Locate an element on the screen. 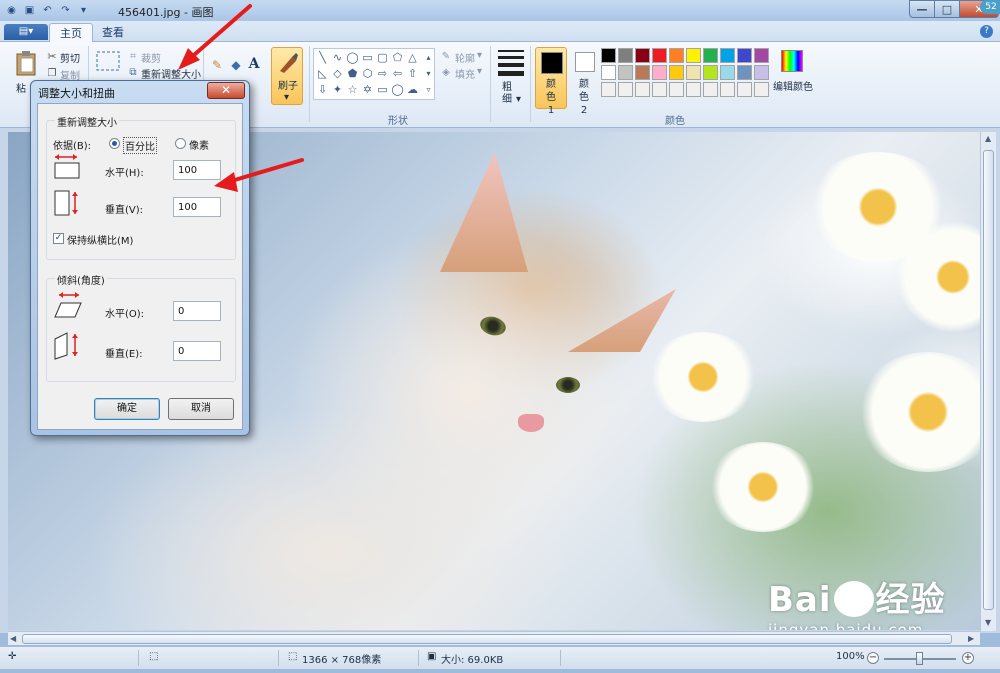  vertical-scroll-thumb is located at coordinates (988, 380).